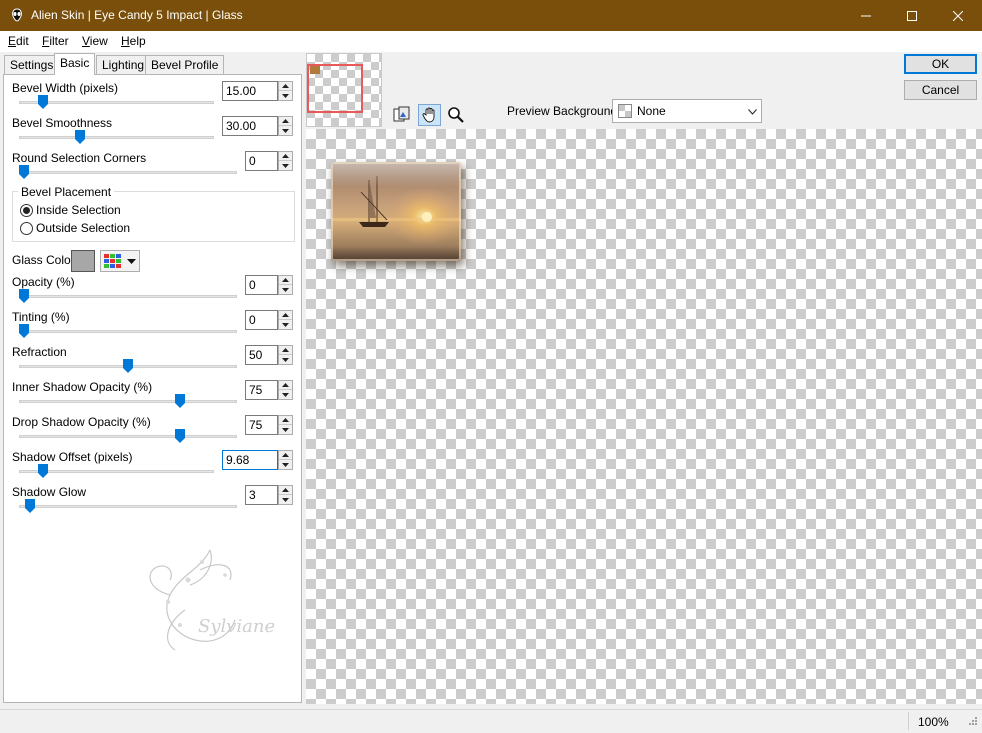 The width and height of the screenshot is (982, 733). What do you see at coordinates (261, 285) in the screenshot?
I see `opacity-input: 0` at bounding box center [261, 285].